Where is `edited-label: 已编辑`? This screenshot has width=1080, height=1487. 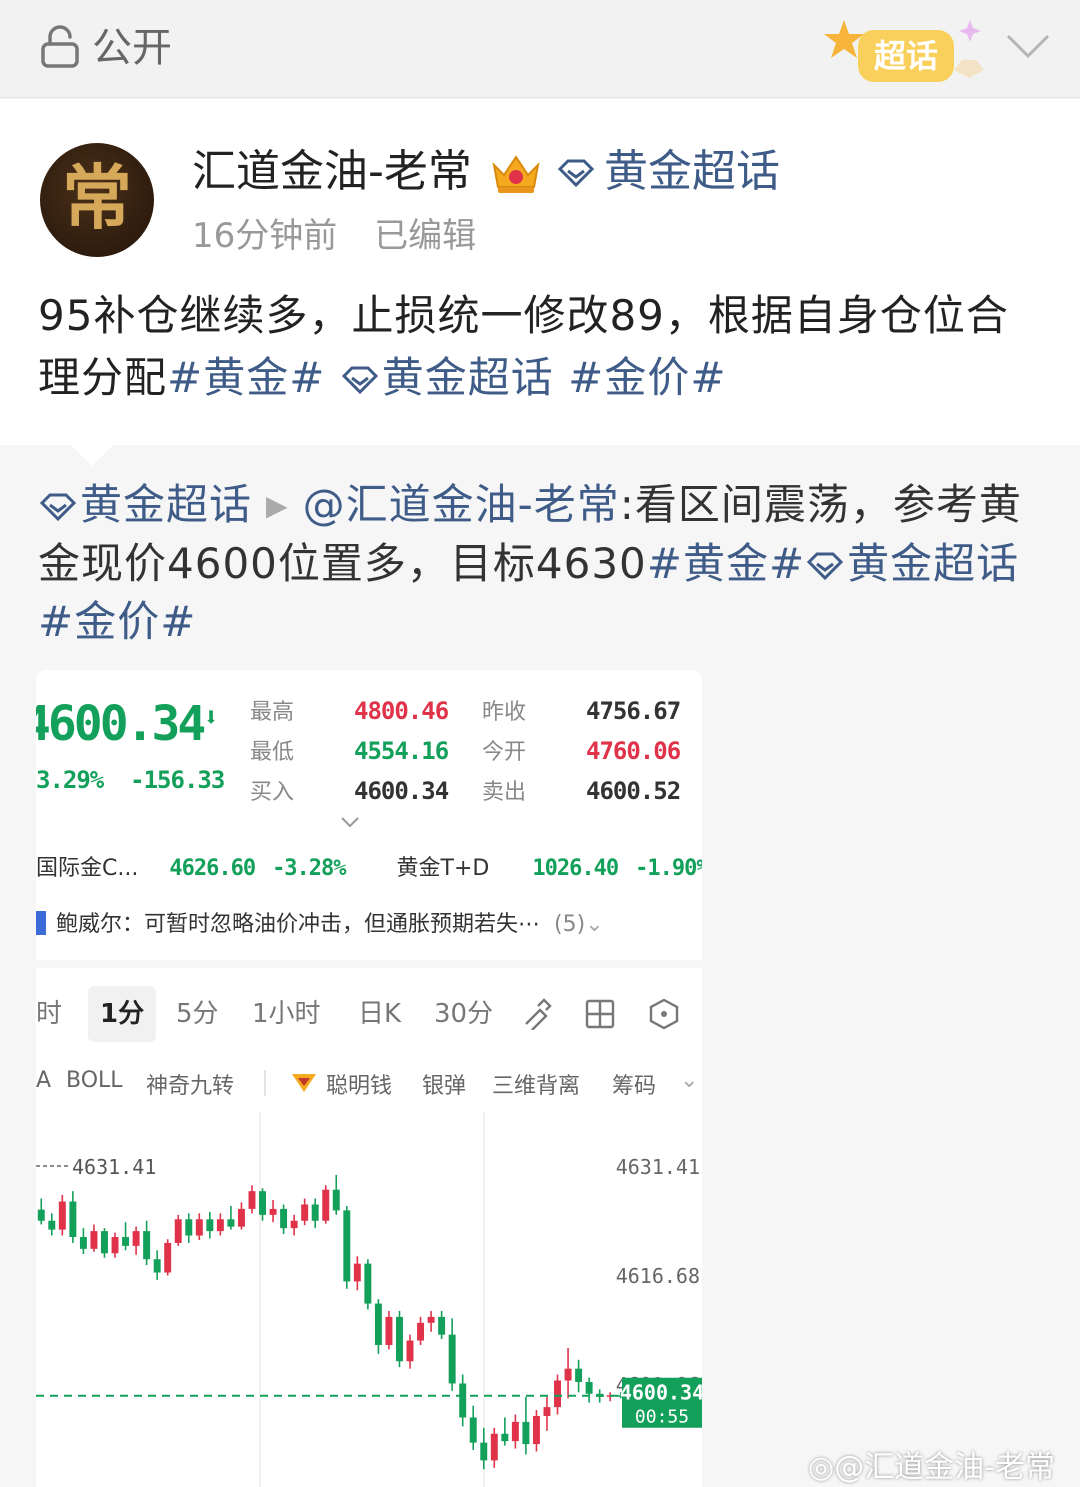
edited-label: 已编辑 is located at coordinates (425, 236).